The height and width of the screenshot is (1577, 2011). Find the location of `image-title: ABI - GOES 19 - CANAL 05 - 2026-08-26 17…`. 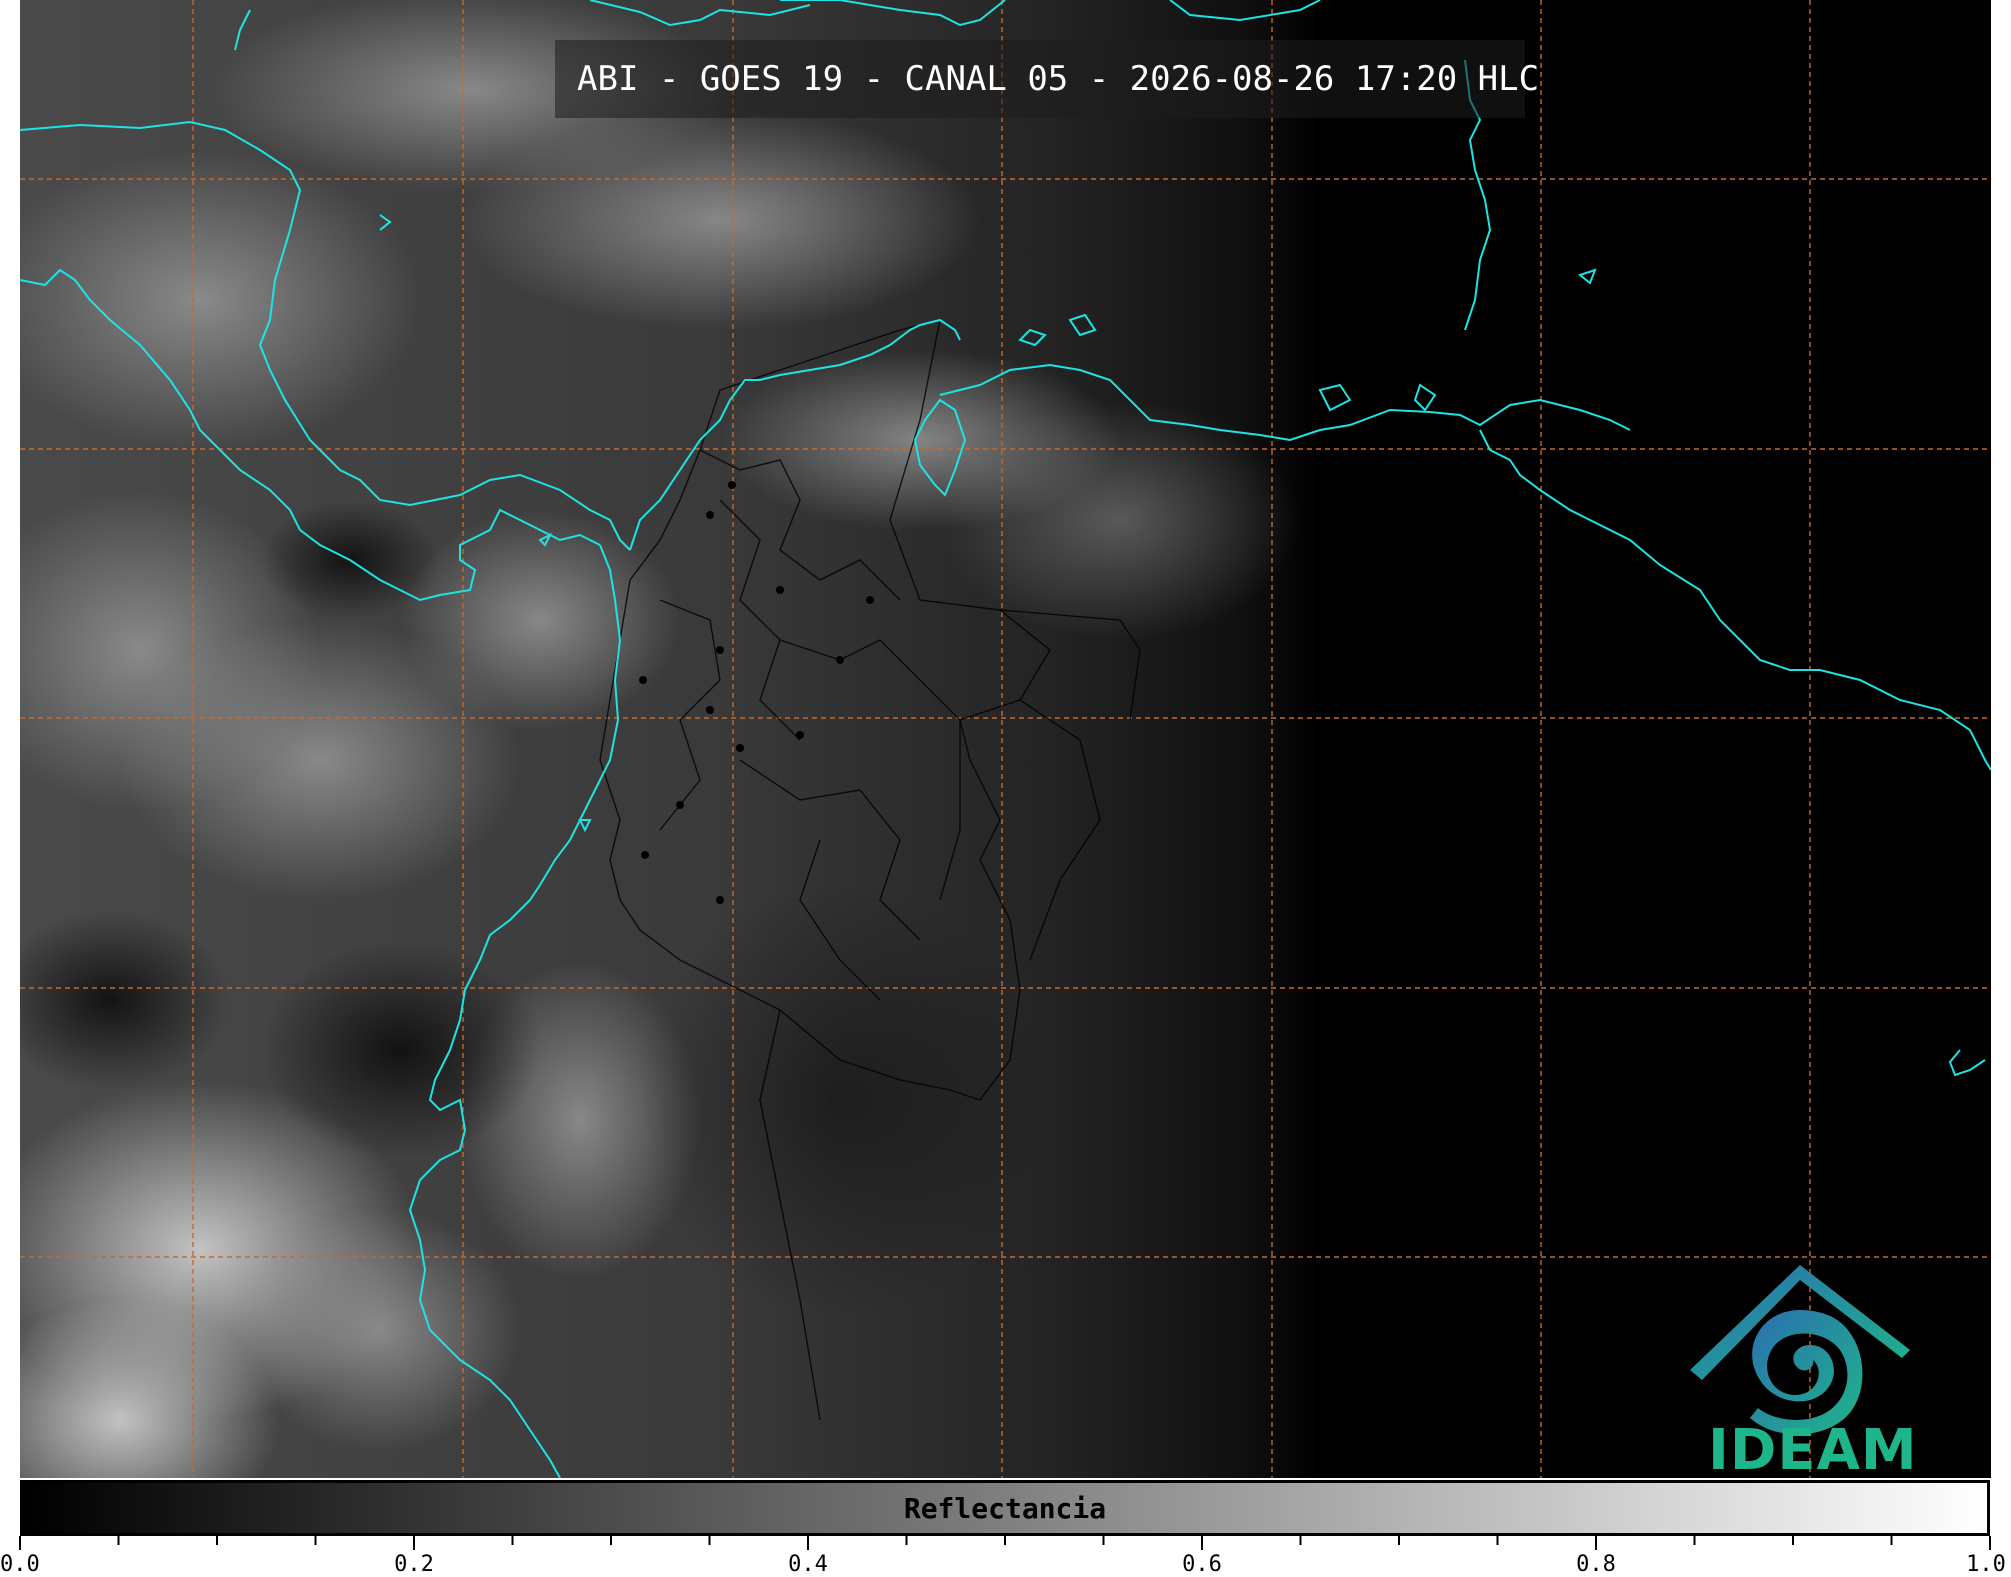

image-title: ABI - GOES 19 - CANAL 05 - 2026-08-26 17… is located at coordinates (1047, 79).